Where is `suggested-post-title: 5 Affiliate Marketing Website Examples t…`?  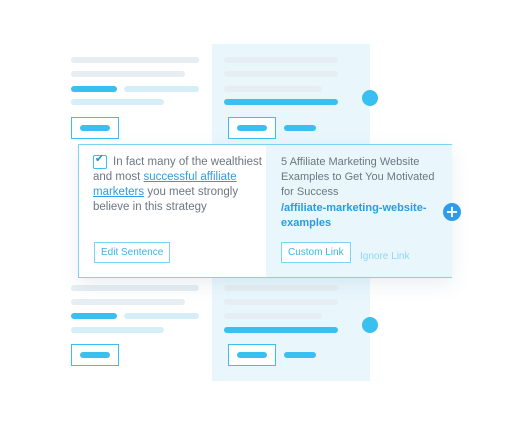 suggested-post-title: 5 Affiliate Marketing Website Examples t… is located at coordinates (358, 177).